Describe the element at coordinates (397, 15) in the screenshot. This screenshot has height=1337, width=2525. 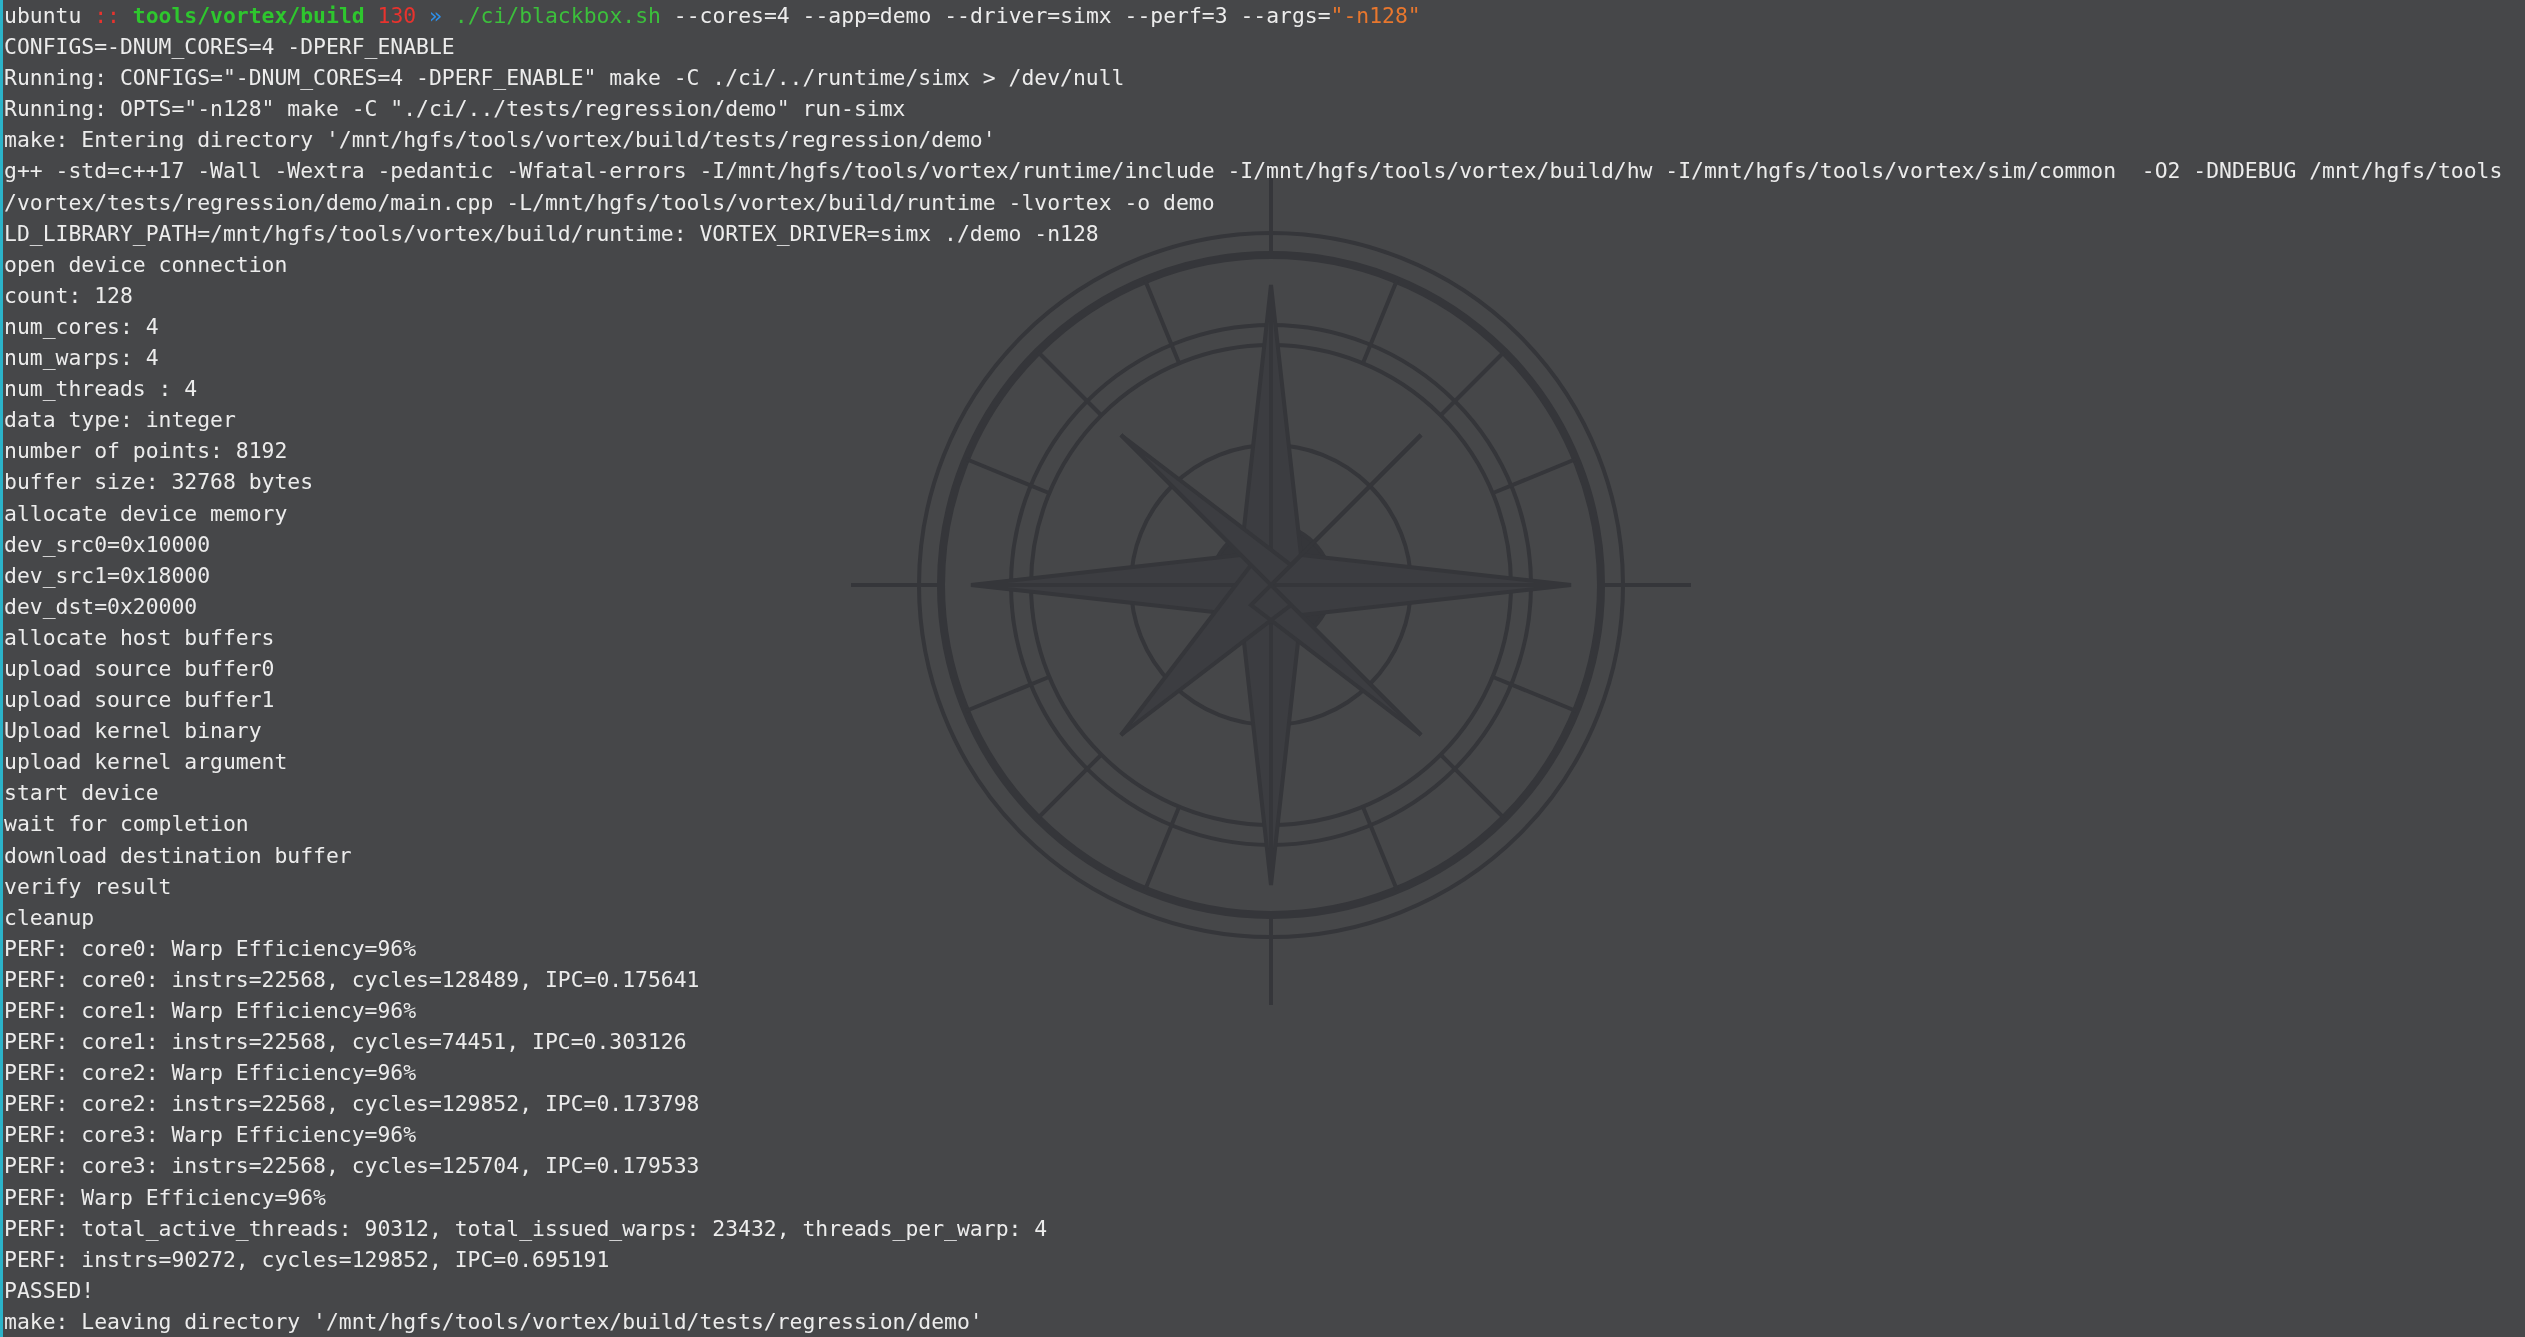
I see `exit-code: 130` at that location.